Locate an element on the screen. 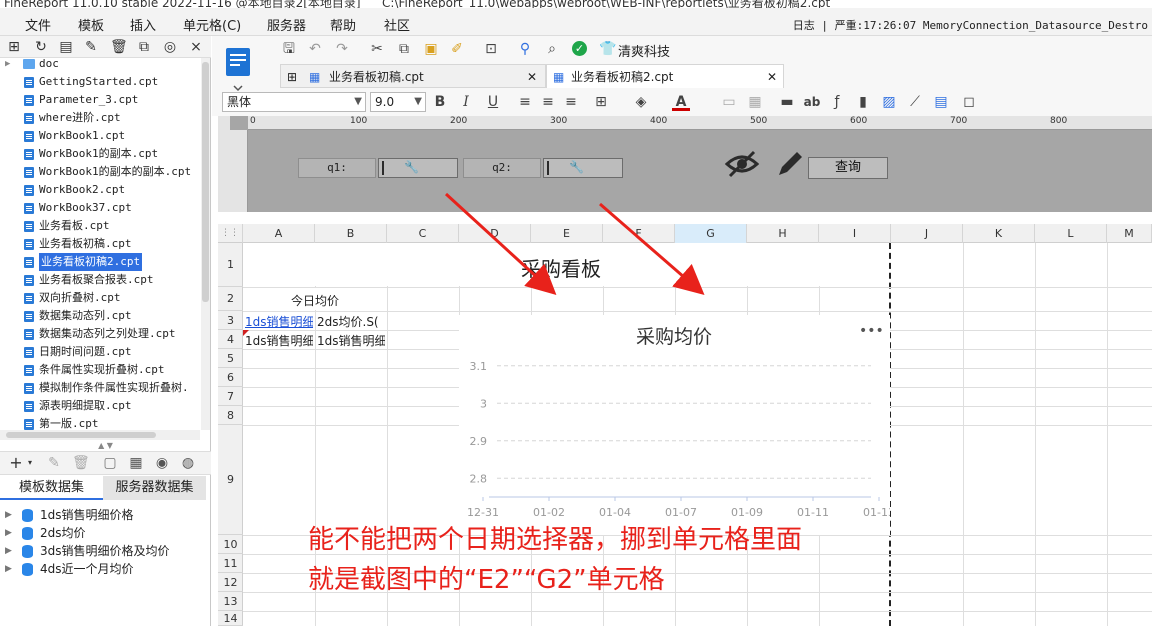 The image size is (1152, 626). annotation-arrows is located at coordinates (574, 244).